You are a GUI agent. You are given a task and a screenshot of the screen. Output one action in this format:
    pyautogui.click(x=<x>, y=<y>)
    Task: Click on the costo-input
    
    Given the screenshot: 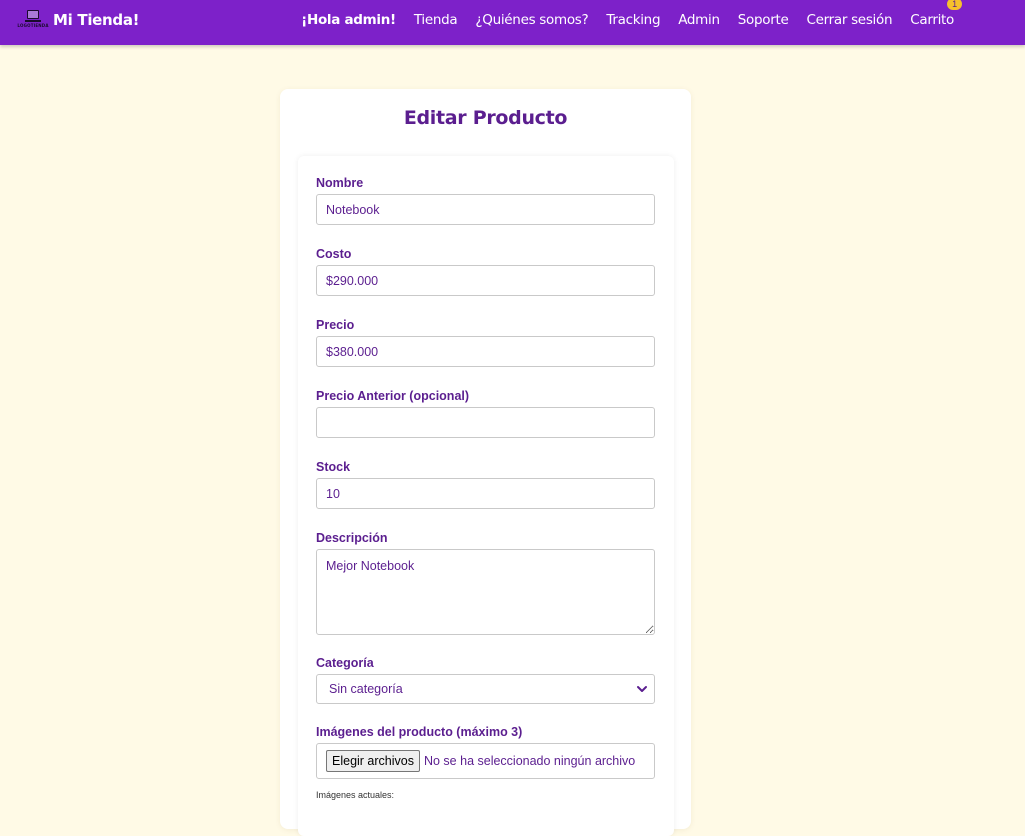 What is the action you would take?
    pyautogui.click(x=485, y=280)
    